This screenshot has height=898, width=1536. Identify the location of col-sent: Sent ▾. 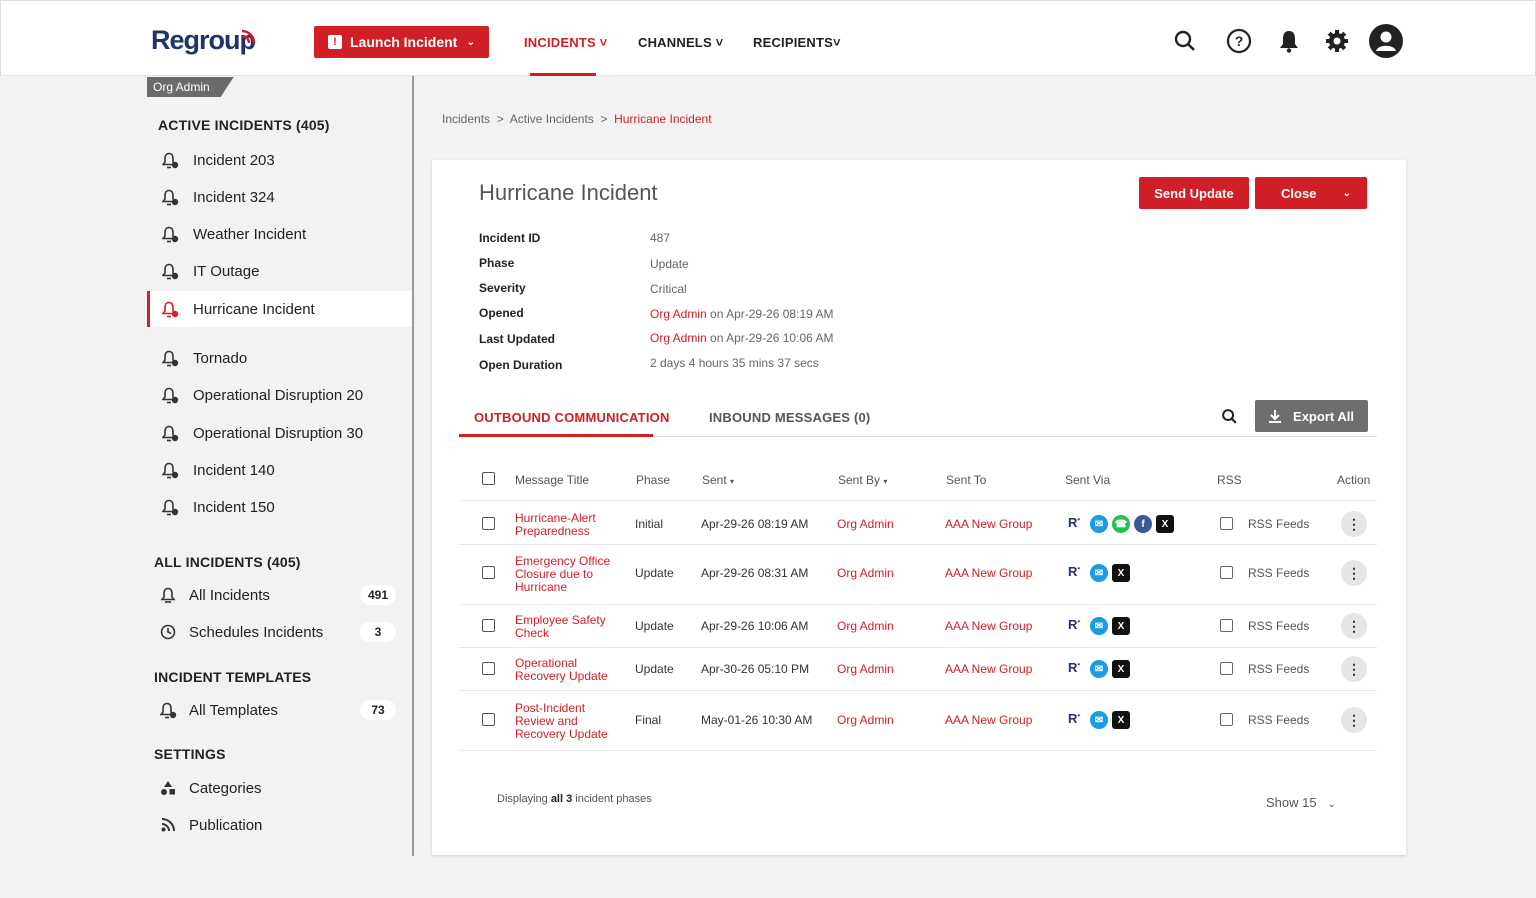
(718, 480).